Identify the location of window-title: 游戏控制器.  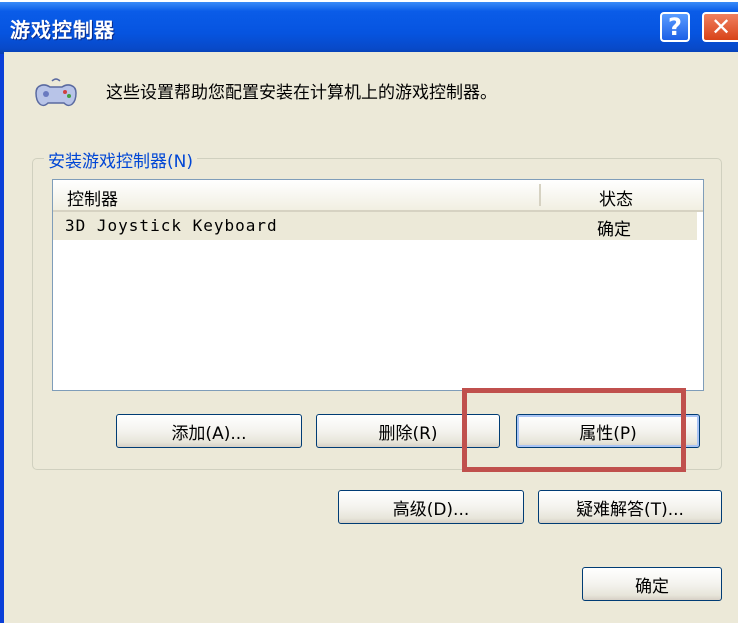
(62, 30).